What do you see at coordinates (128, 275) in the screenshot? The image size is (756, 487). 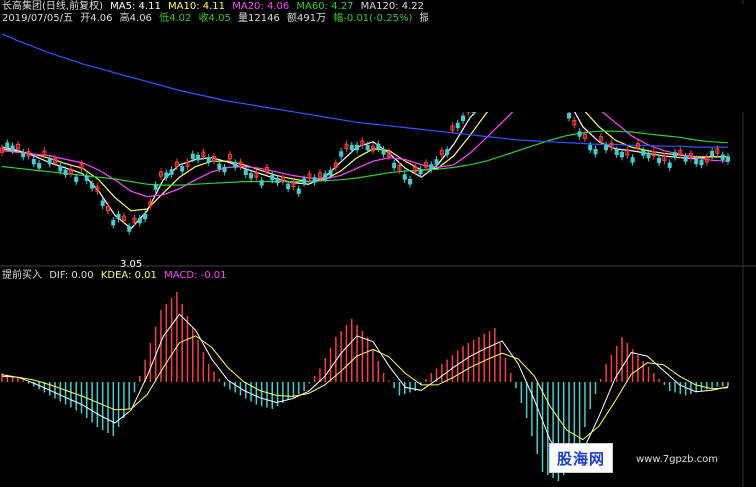 I see `dea-label: KDEA: 0.01` at bounding box center [128, 275].